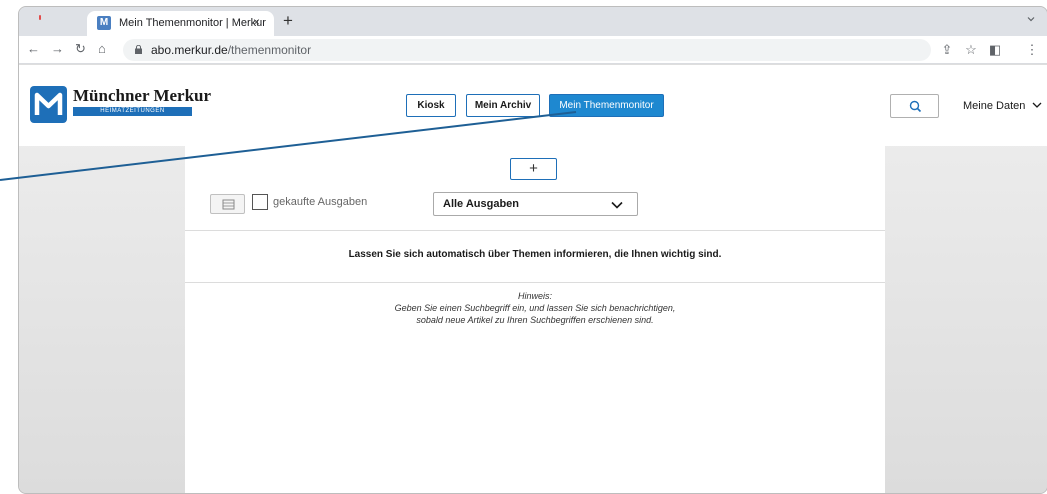 The height and width of the screenshot is (494, 1047). I want to click on add-topic-button: +, so click(533, 169).